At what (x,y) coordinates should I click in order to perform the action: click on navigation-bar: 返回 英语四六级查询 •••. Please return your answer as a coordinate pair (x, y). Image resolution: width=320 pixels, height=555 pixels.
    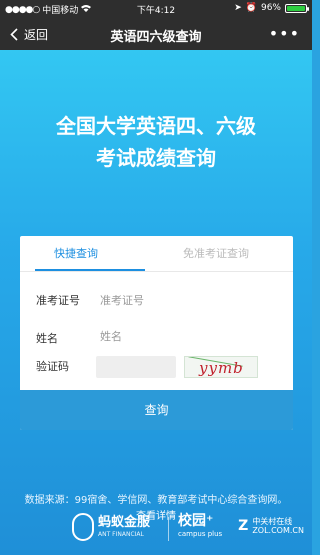
    Looking at the image, I should click on (156, 34).